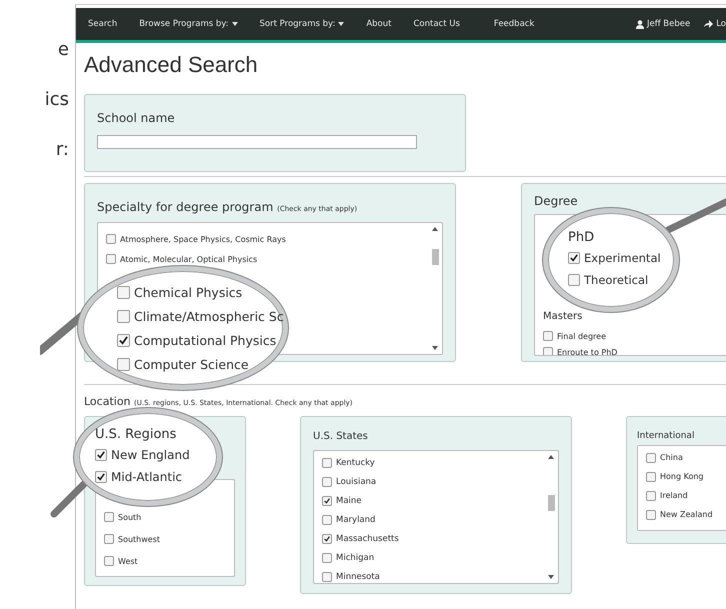 This screenshot has width=726, height=609. What do you see at coordinates (130, 517) in the screenshot?
I see `option-label: South` at bounding box center [130, 517].